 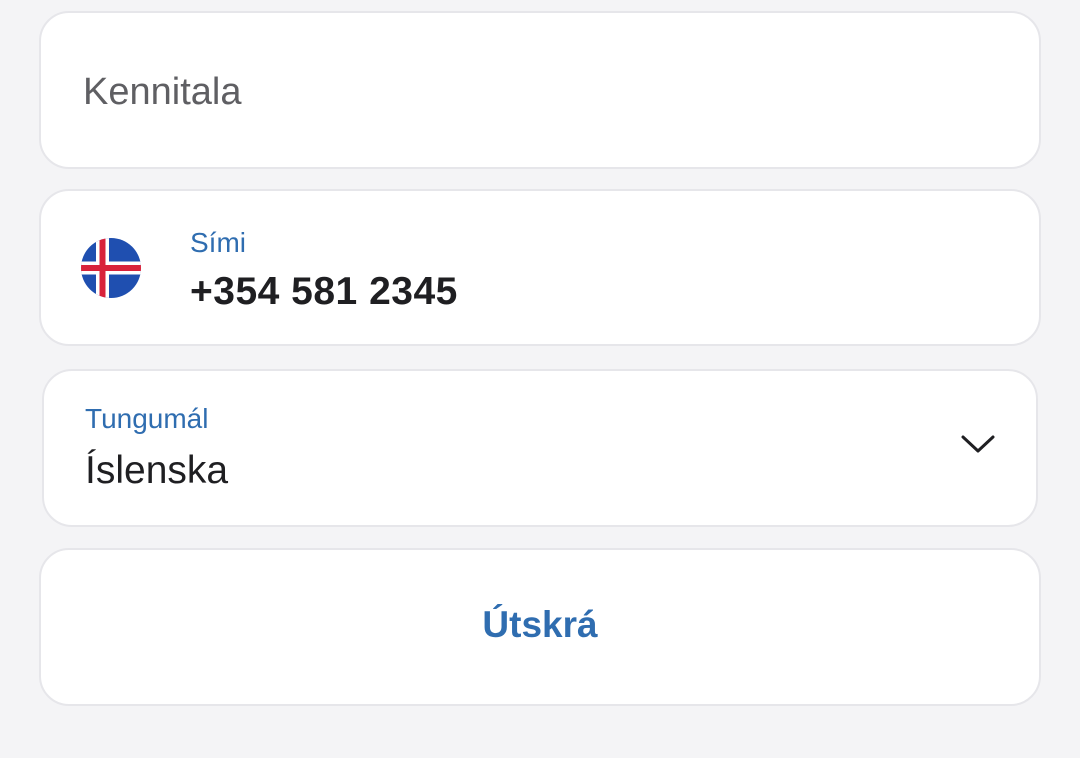 I want to click on chevron-down-icon, so click(x=978, y=444).